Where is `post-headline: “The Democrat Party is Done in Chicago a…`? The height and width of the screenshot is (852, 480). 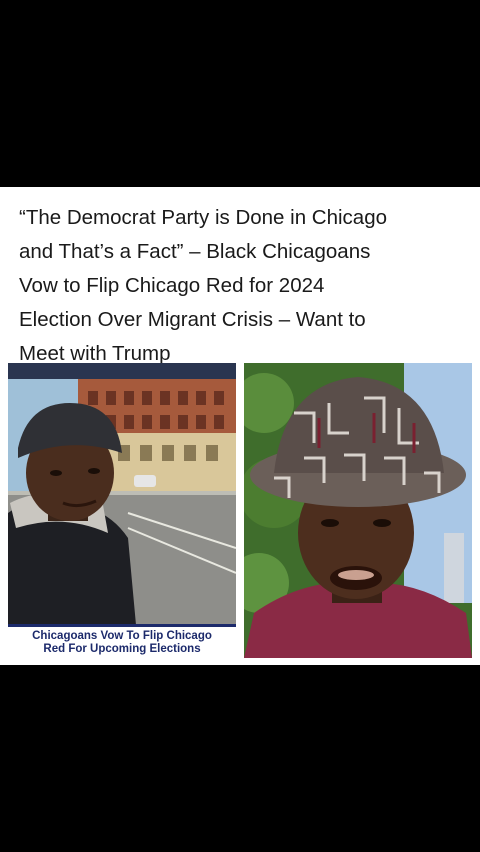 post-headline: “The Democrat Party is Done in Chicago a… is located at coordinates (203, 285).